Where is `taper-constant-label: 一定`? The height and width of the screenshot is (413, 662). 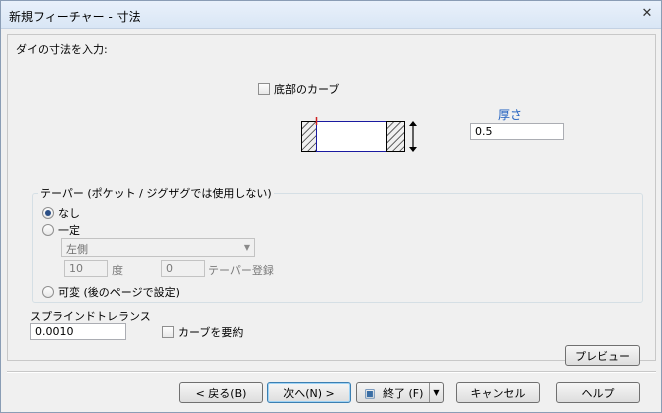 taper-constant-label: 一定 is located at coordinates (69, 230).